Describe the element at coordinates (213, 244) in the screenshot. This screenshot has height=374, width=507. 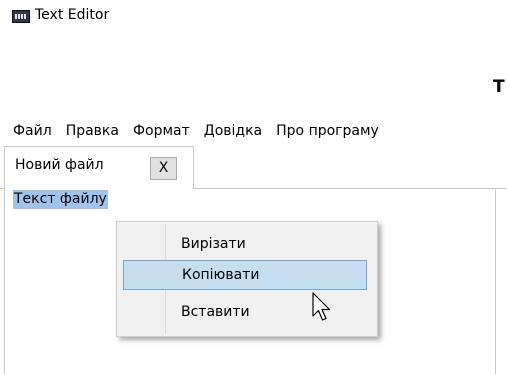
I see `context-menu-cut-label: Вирізати` at that location.